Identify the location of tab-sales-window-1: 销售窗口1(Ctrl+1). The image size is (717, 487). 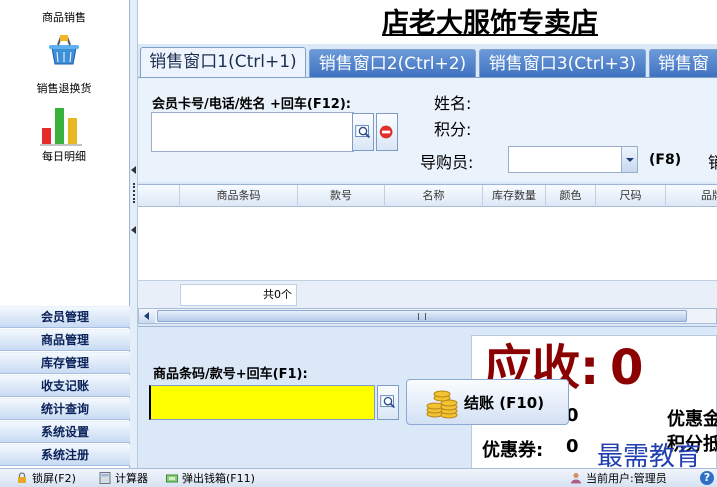
(223, 62).